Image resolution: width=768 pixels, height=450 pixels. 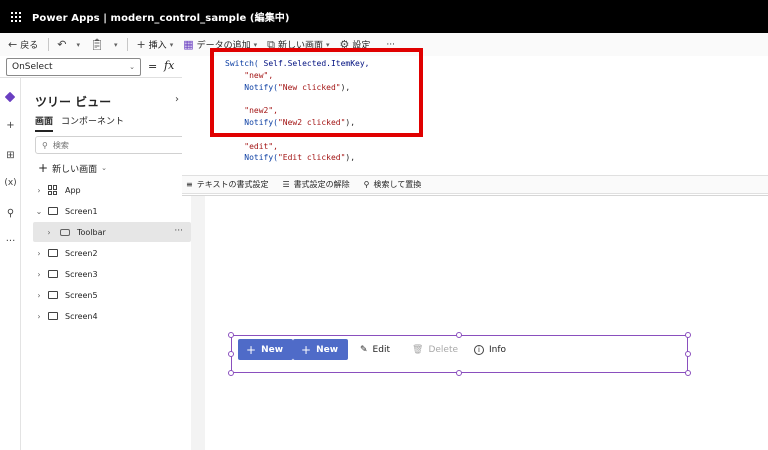 What do you see at coordinates (112, 274) in the screenshot?
I see `tree-item-screen3: › Screen3` at bounding box center [112, 274].